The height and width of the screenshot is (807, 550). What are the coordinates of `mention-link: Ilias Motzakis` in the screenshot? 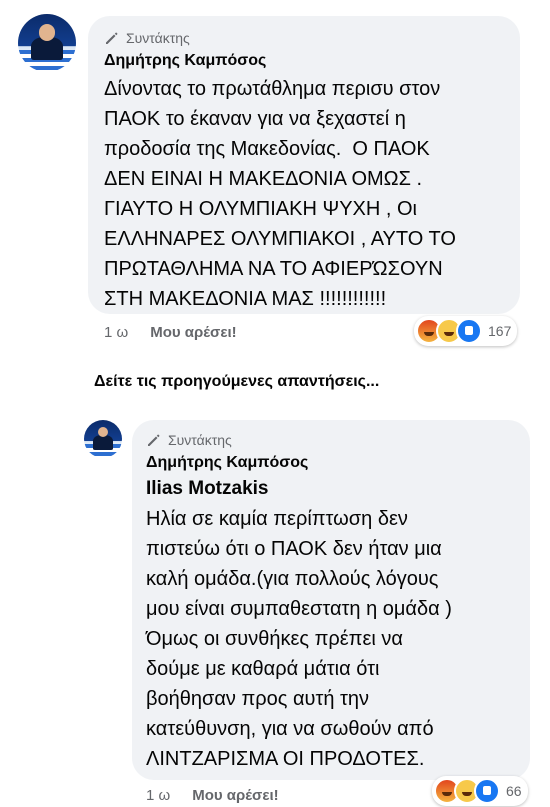 It's located at (331, 489).